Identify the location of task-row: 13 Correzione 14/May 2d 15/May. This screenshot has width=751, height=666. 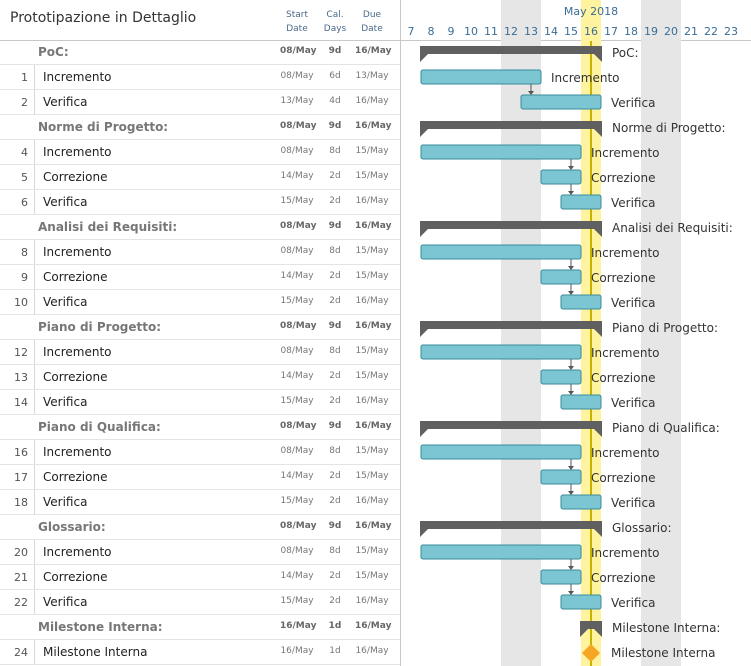
(200, 377).